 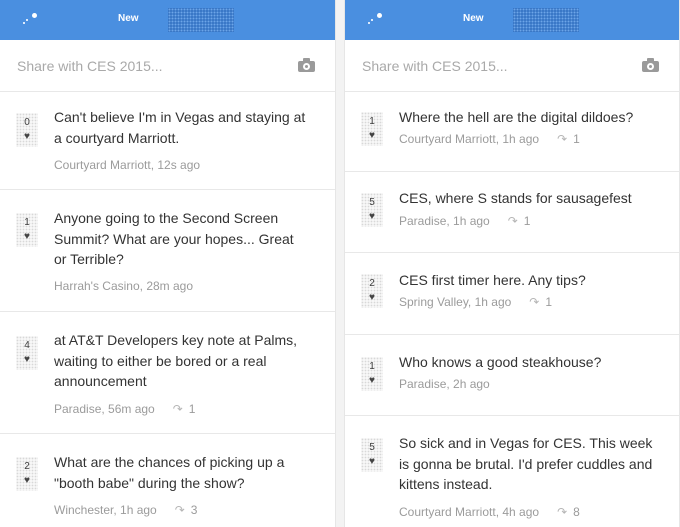 I want to click on post-text: CES first timer here. Any tips?, so click(x=533, y=280).